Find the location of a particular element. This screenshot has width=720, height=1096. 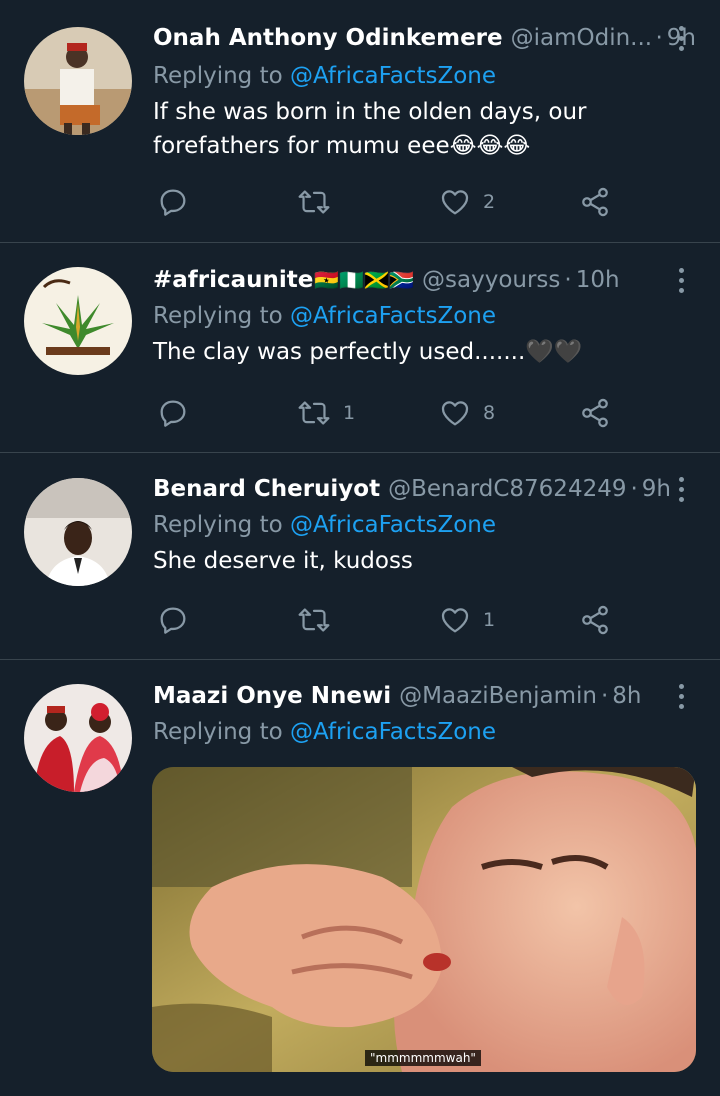

display-name: Benard Cheruiyot is located at coordinates (266, 489).